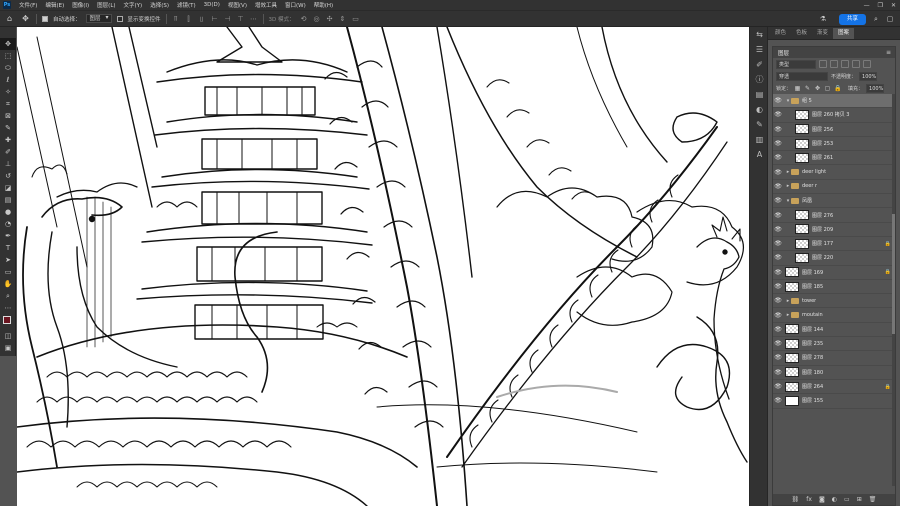 The height and width of the screenshot is (506, 900). I want to click on eyedropper-tool-icon: ✎, so click(8, 128).